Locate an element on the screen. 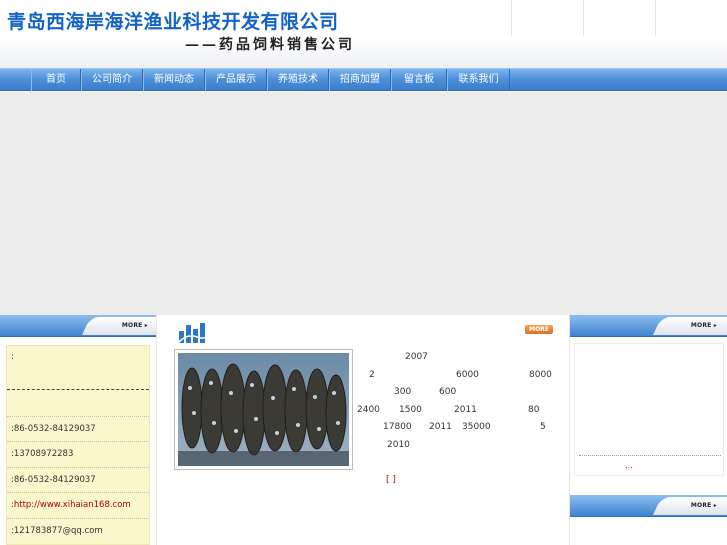 This screenshot has height=545, width=727. right-more-button-2: MORE is located at coordinates (704, 505).